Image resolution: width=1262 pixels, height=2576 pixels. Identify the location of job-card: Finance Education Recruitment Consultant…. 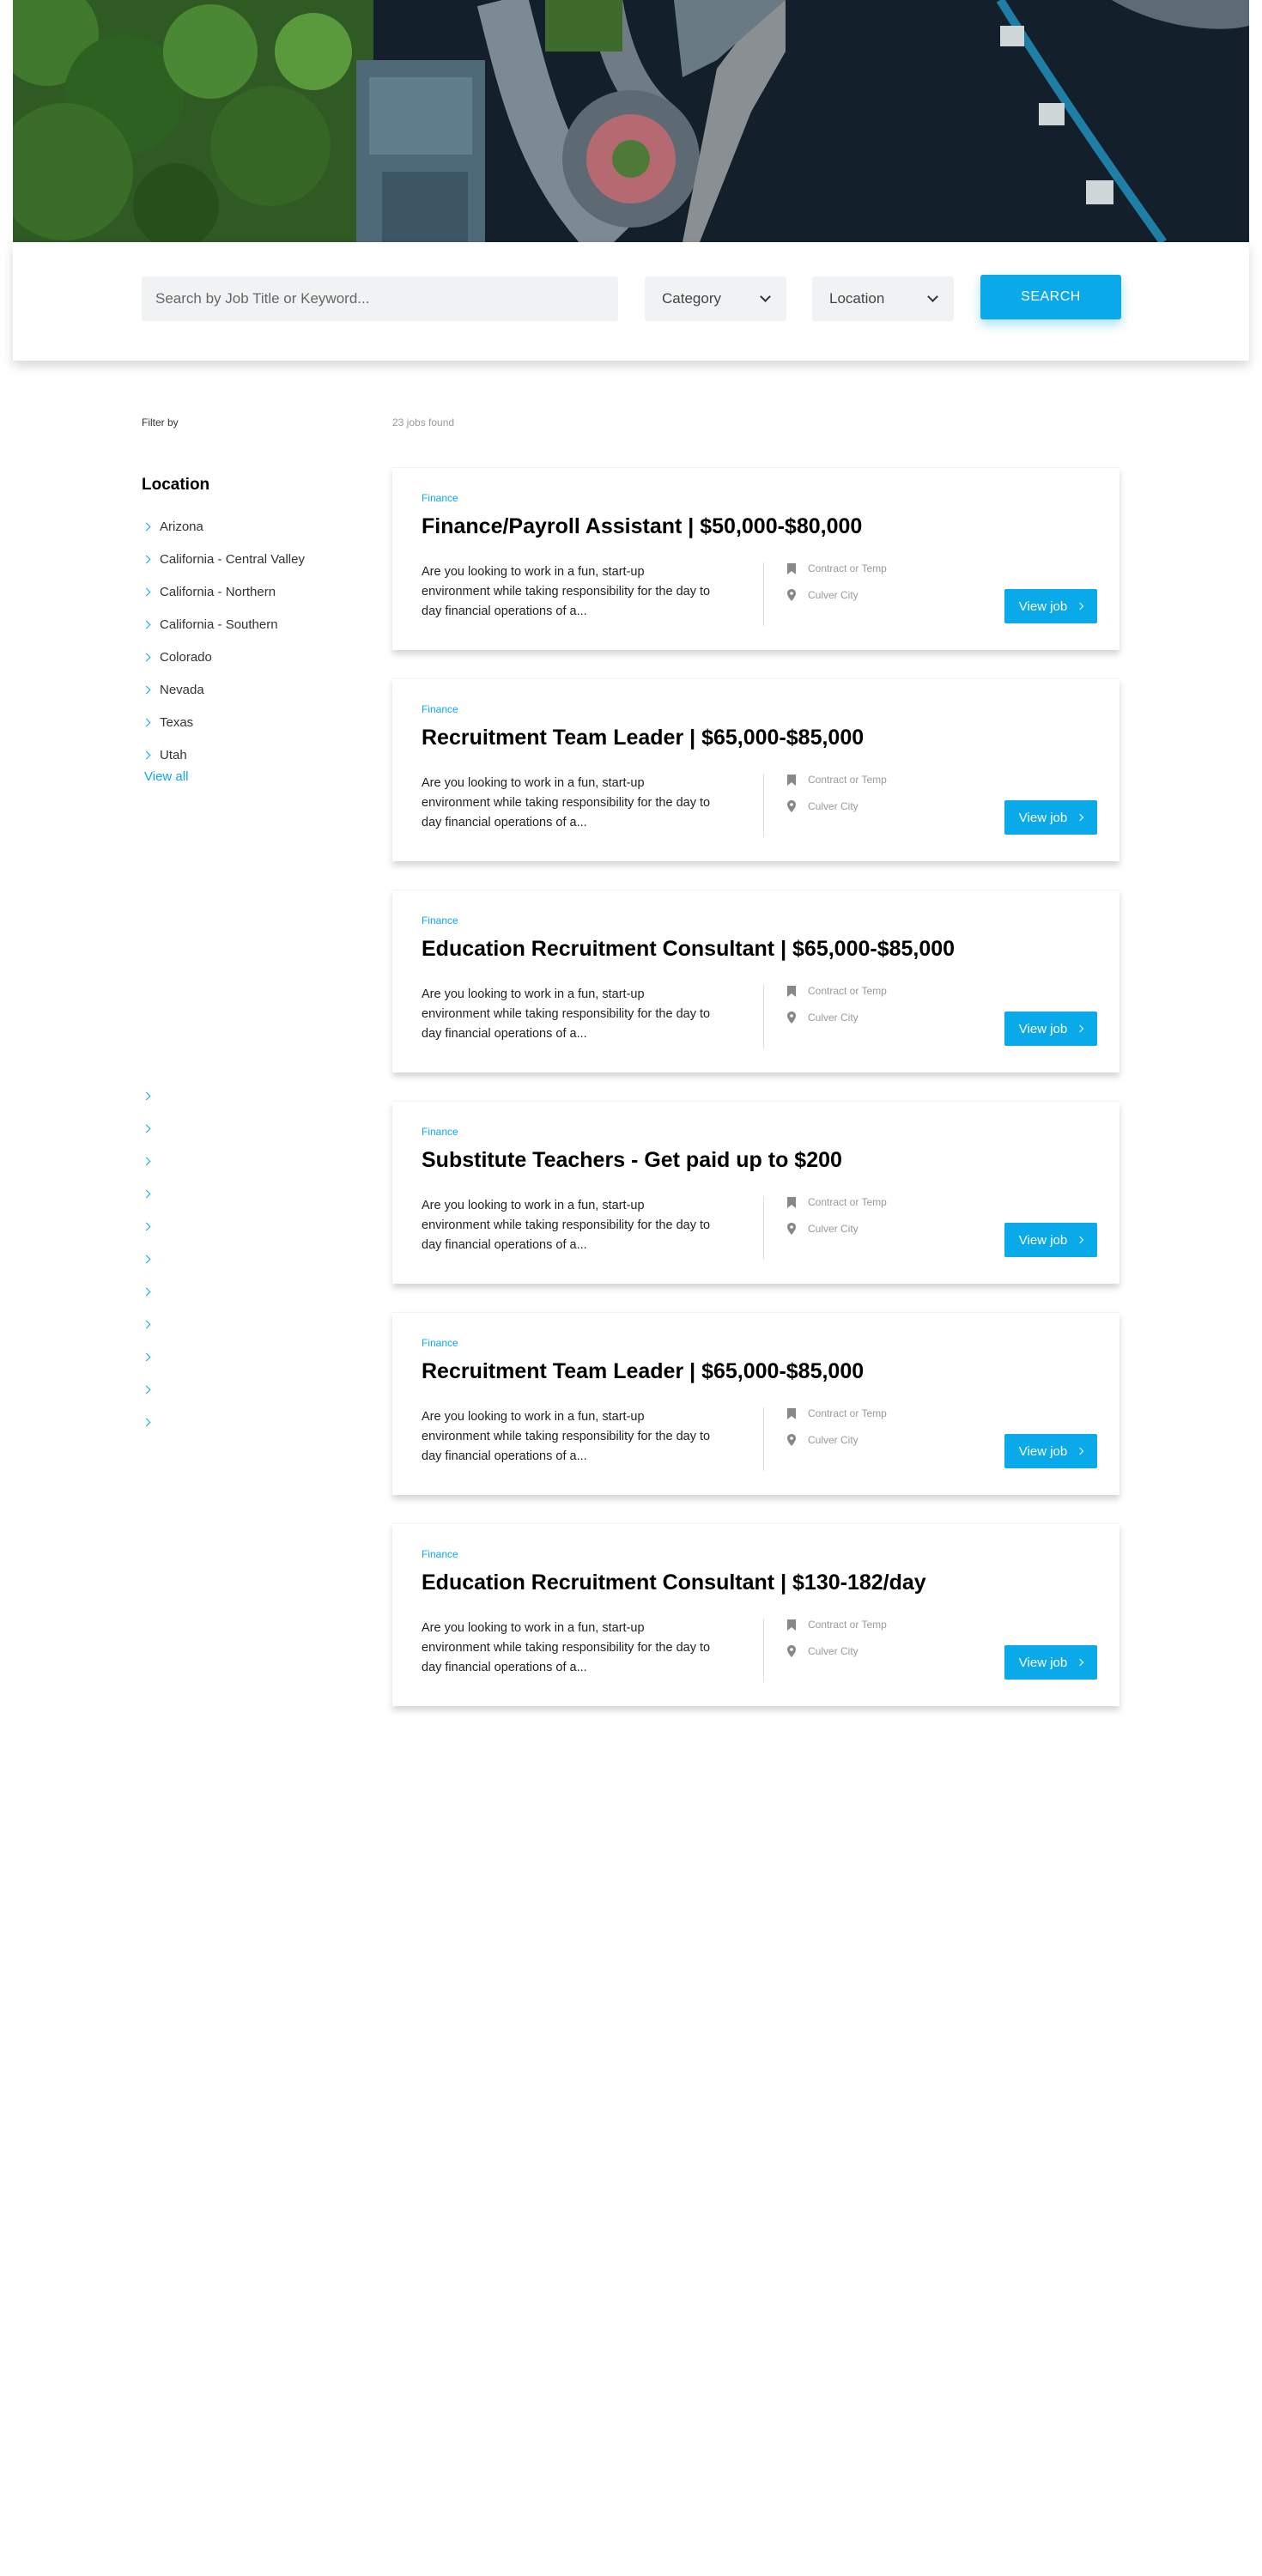
(755, 981).